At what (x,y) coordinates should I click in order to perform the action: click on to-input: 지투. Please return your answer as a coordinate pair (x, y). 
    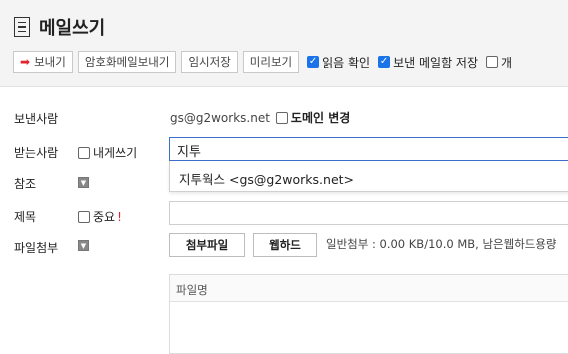
    Looking at the image, I should click on (368, 149).